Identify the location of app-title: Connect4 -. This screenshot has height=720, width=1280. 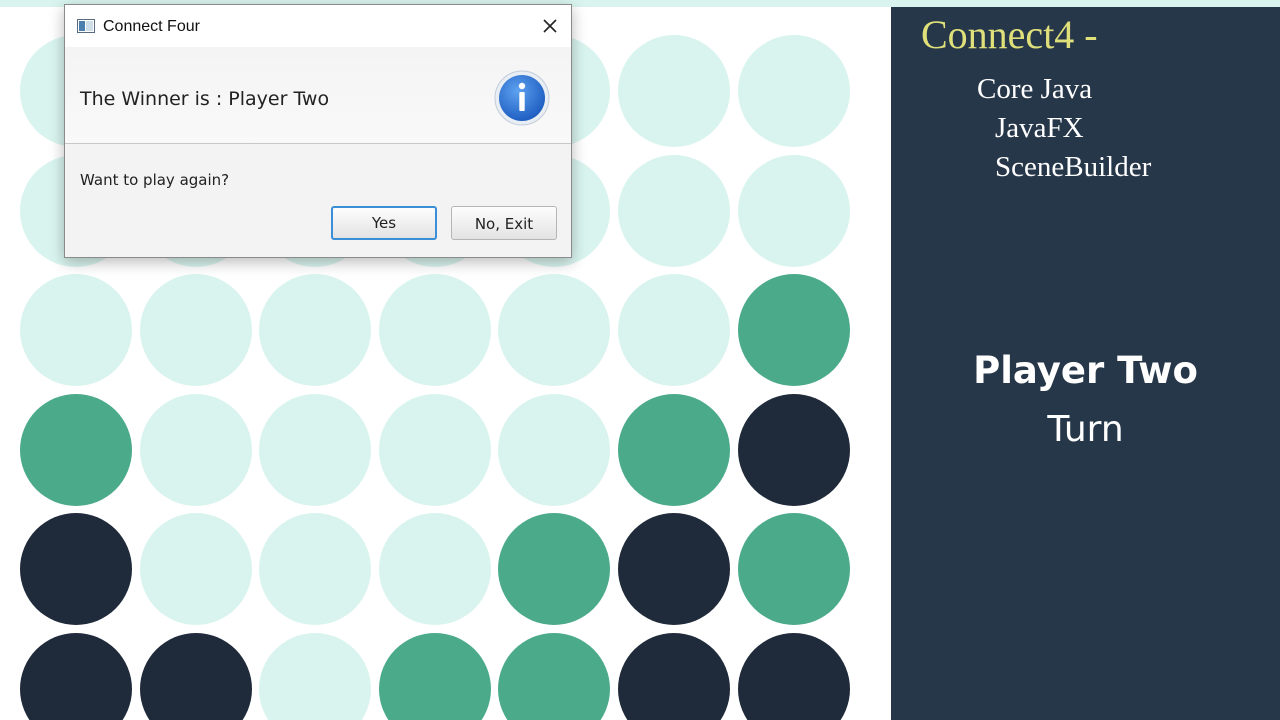
(1009, 34).